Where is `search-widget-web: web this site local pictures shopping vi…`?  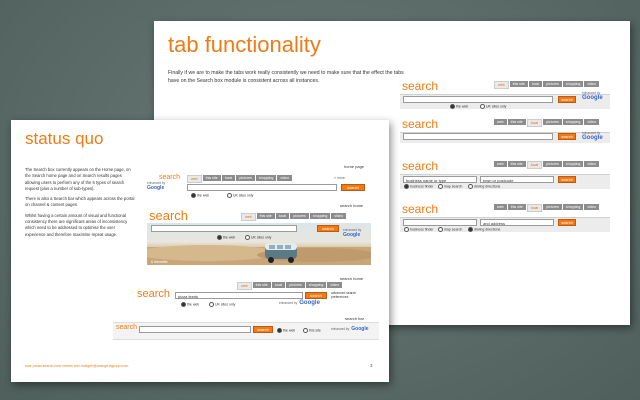 search-widget-web: web this site local pictures shopping vi… is located at coordinates (506, 94).